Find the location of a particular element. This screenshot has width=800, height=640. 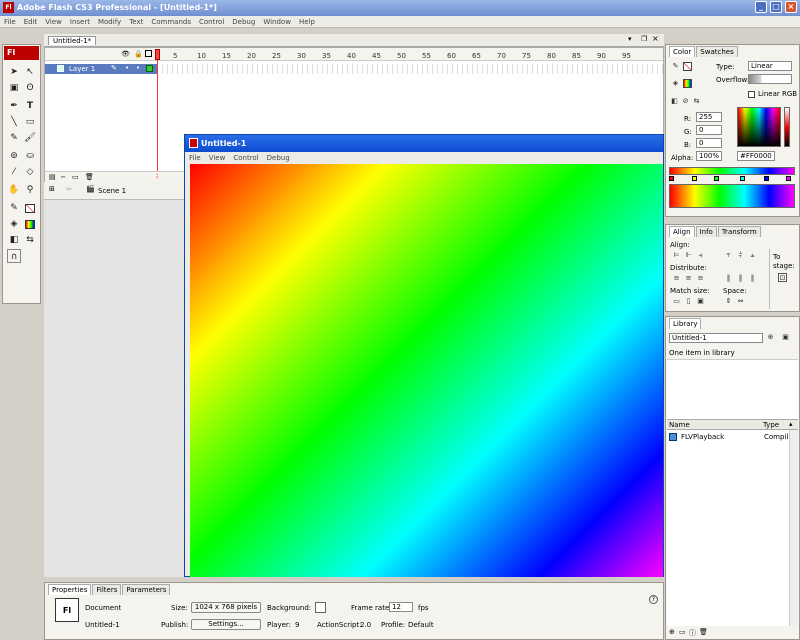

stroke-swatch is located at coordinates (30, 208).